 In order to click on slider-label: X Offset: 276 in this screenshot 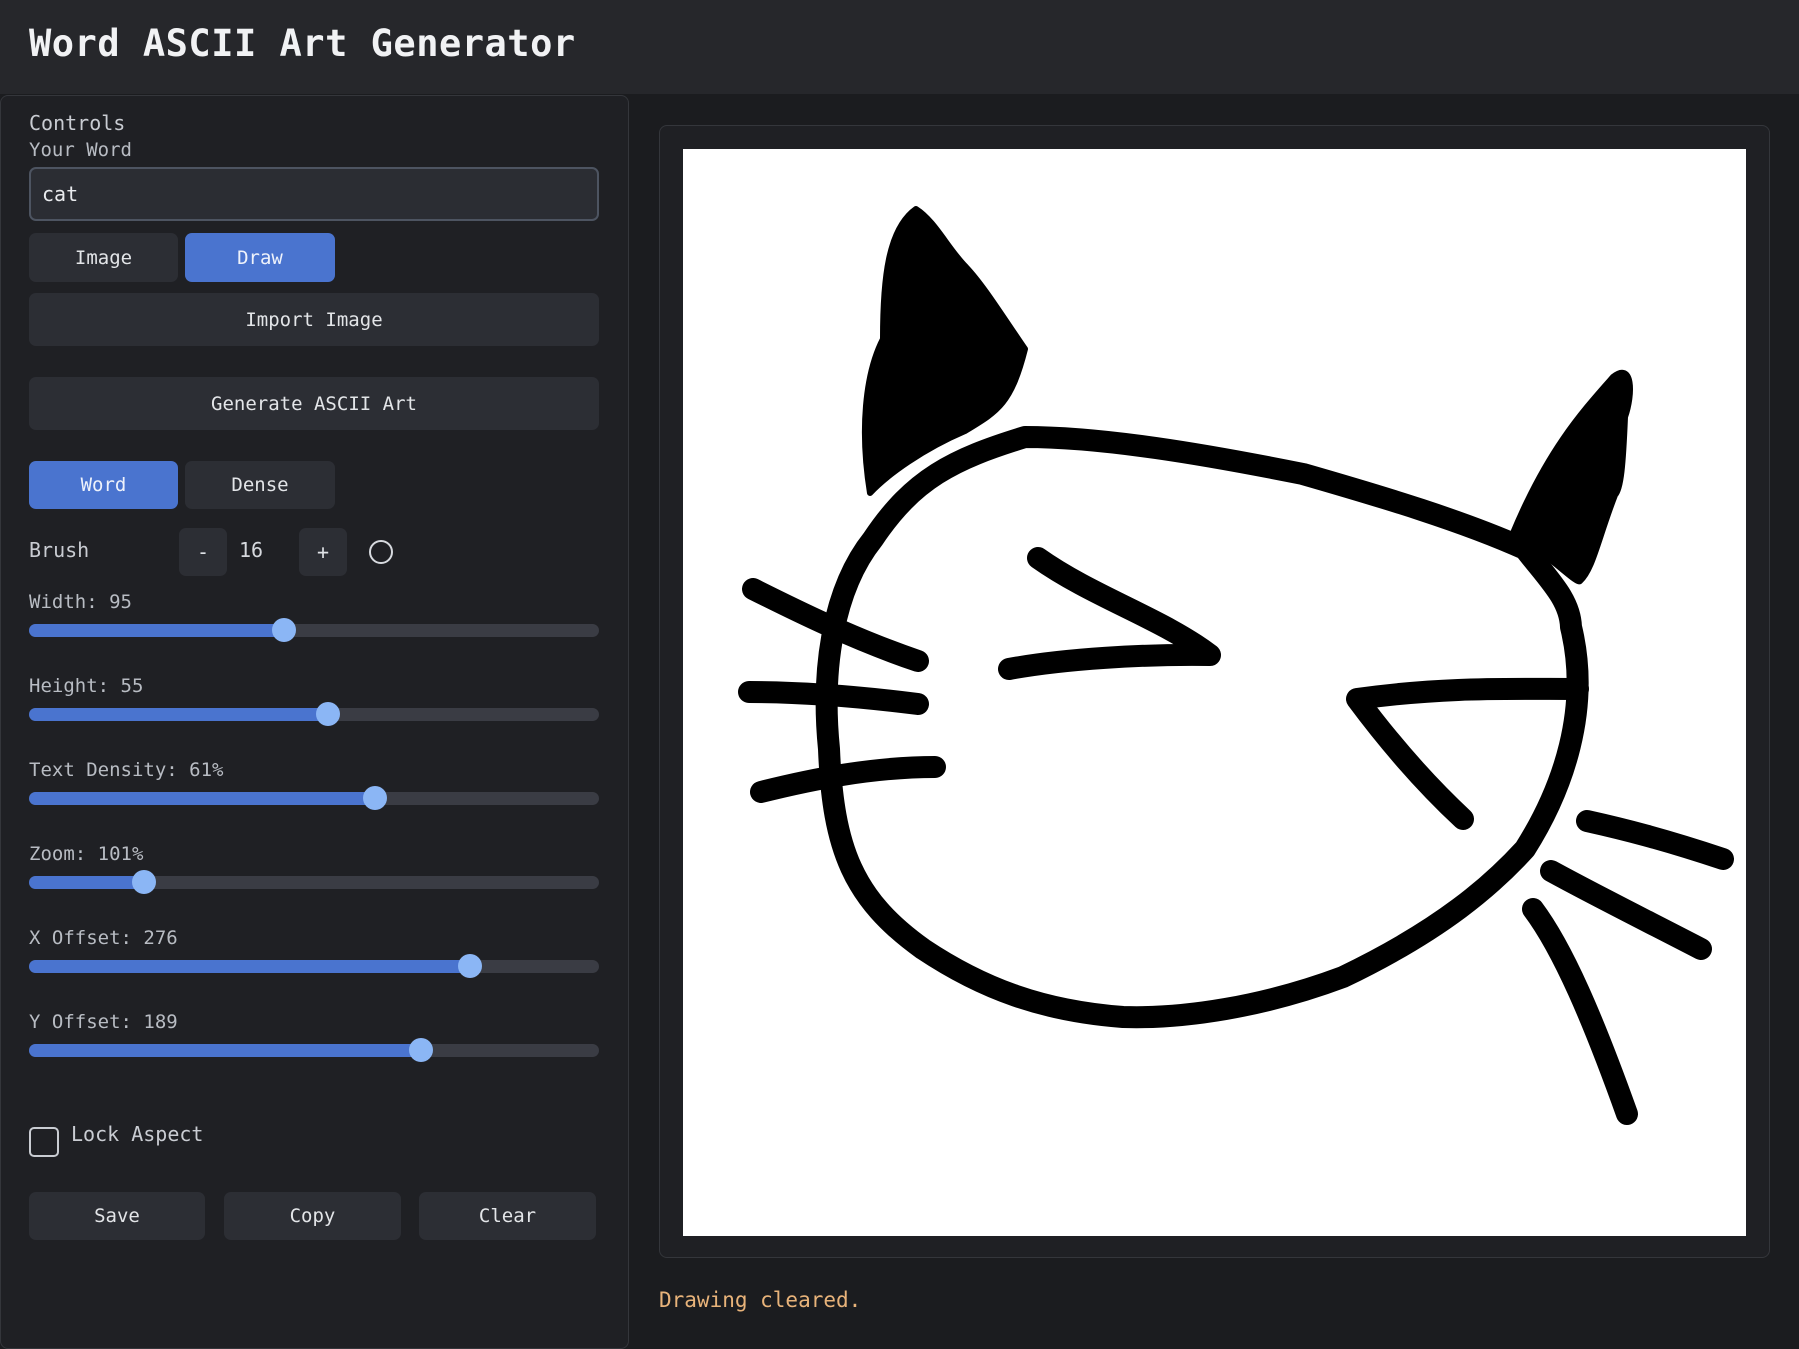, I will do `click(103, 938)`.